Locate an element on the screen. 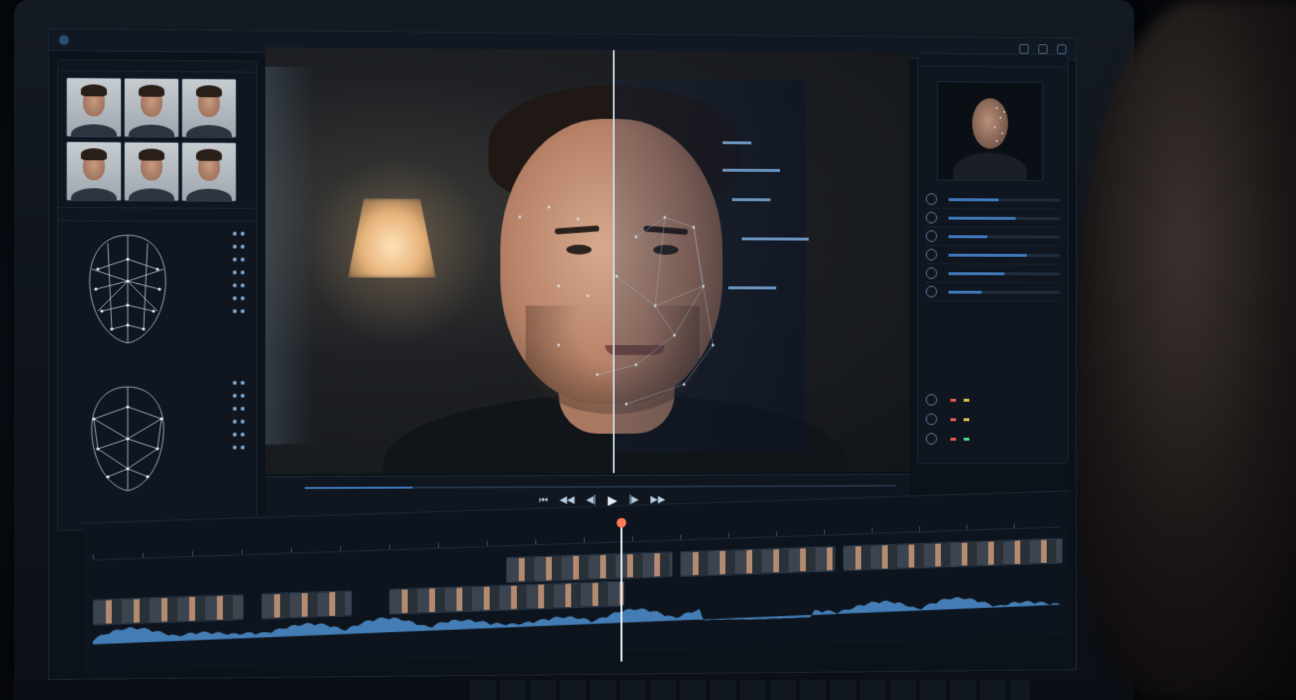  minimize-icon is located at coordinates (1023, 49).